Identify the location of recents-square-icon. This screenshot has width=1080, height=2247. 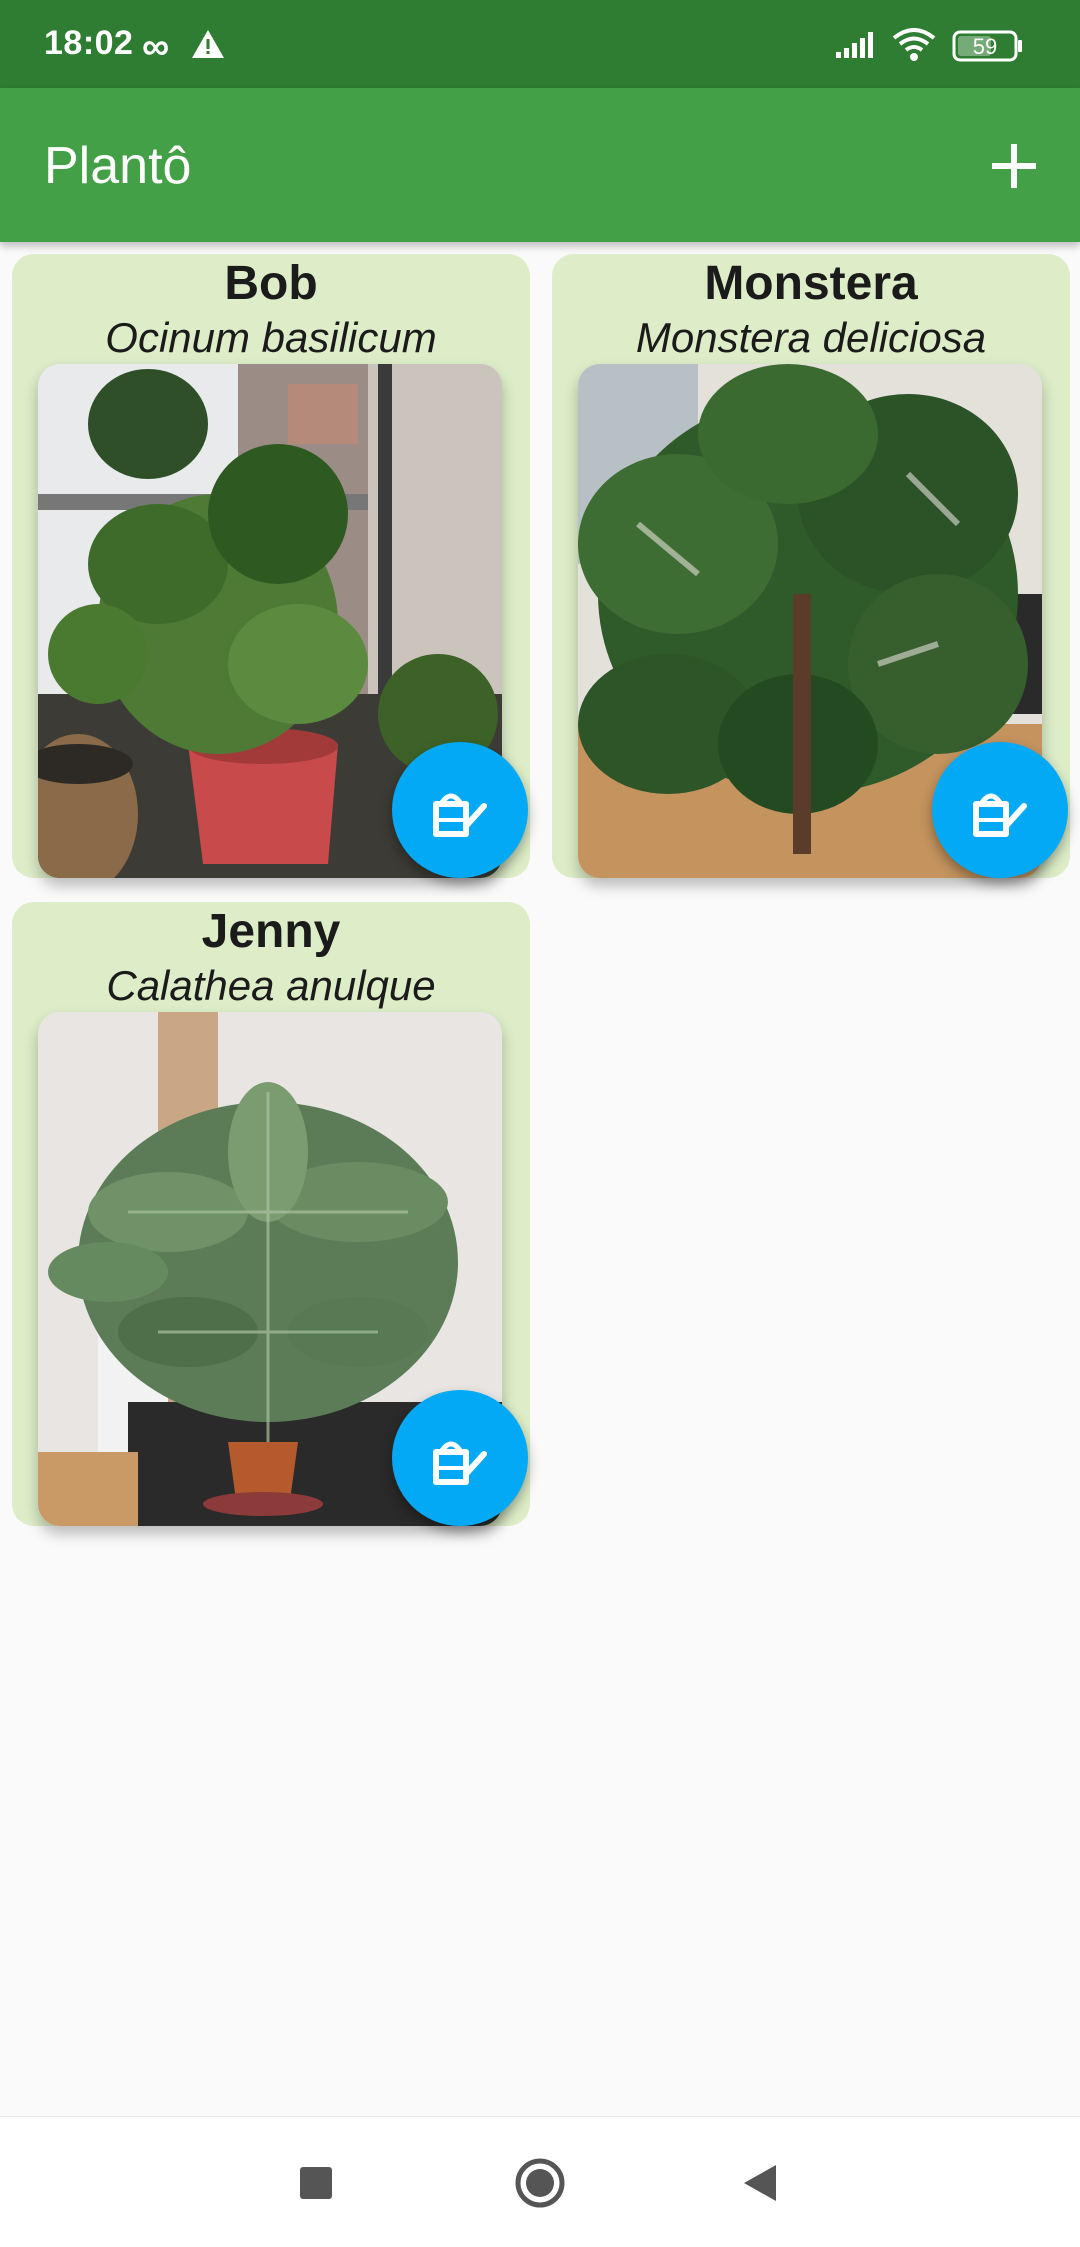
(316, 2183).